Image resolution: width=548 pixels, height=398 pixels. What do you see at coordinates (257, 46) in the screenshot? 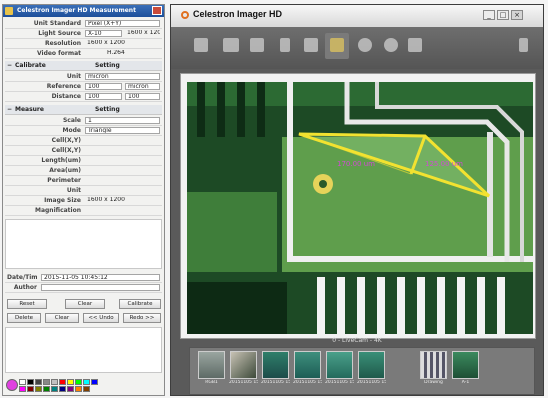
I see `compare-icon` at bounding box center [257, 46].